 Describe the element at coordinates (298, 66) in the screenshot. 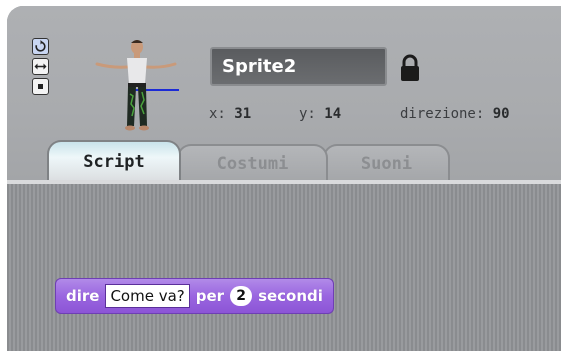

I see `sprite-name-field: Sprite2` at that location.